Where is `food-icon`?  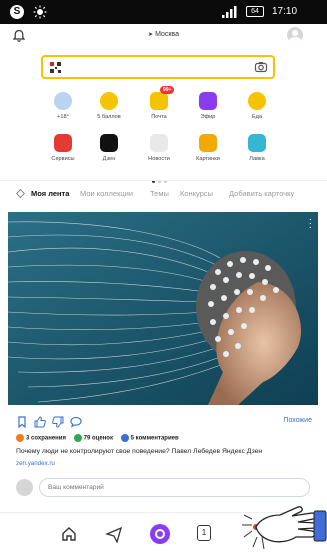
food-icon is located at coordinates (257, 101).